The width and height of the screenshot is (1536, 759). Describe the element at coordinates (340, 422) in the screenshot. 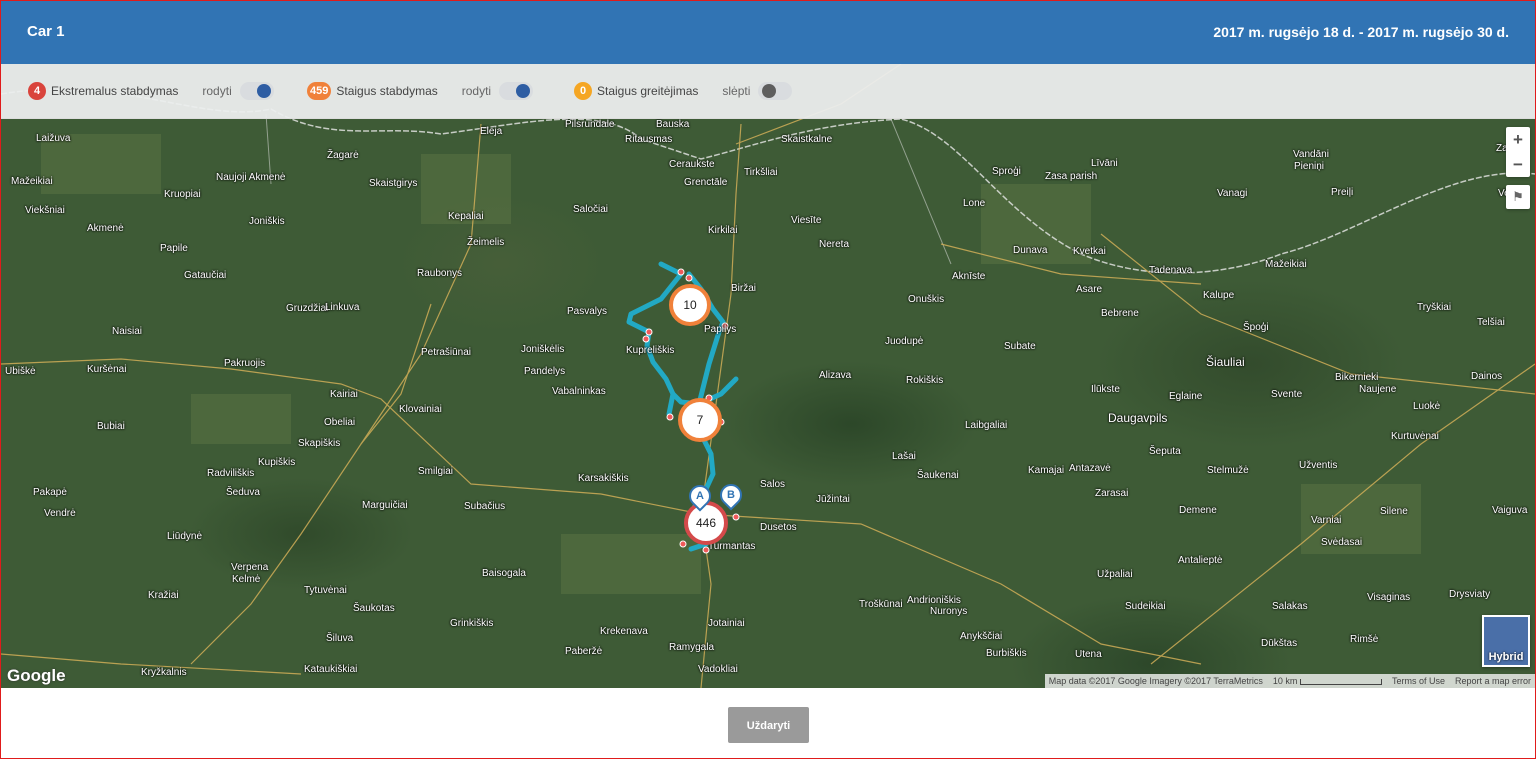

I see `place-label: Obeliai` at that location.